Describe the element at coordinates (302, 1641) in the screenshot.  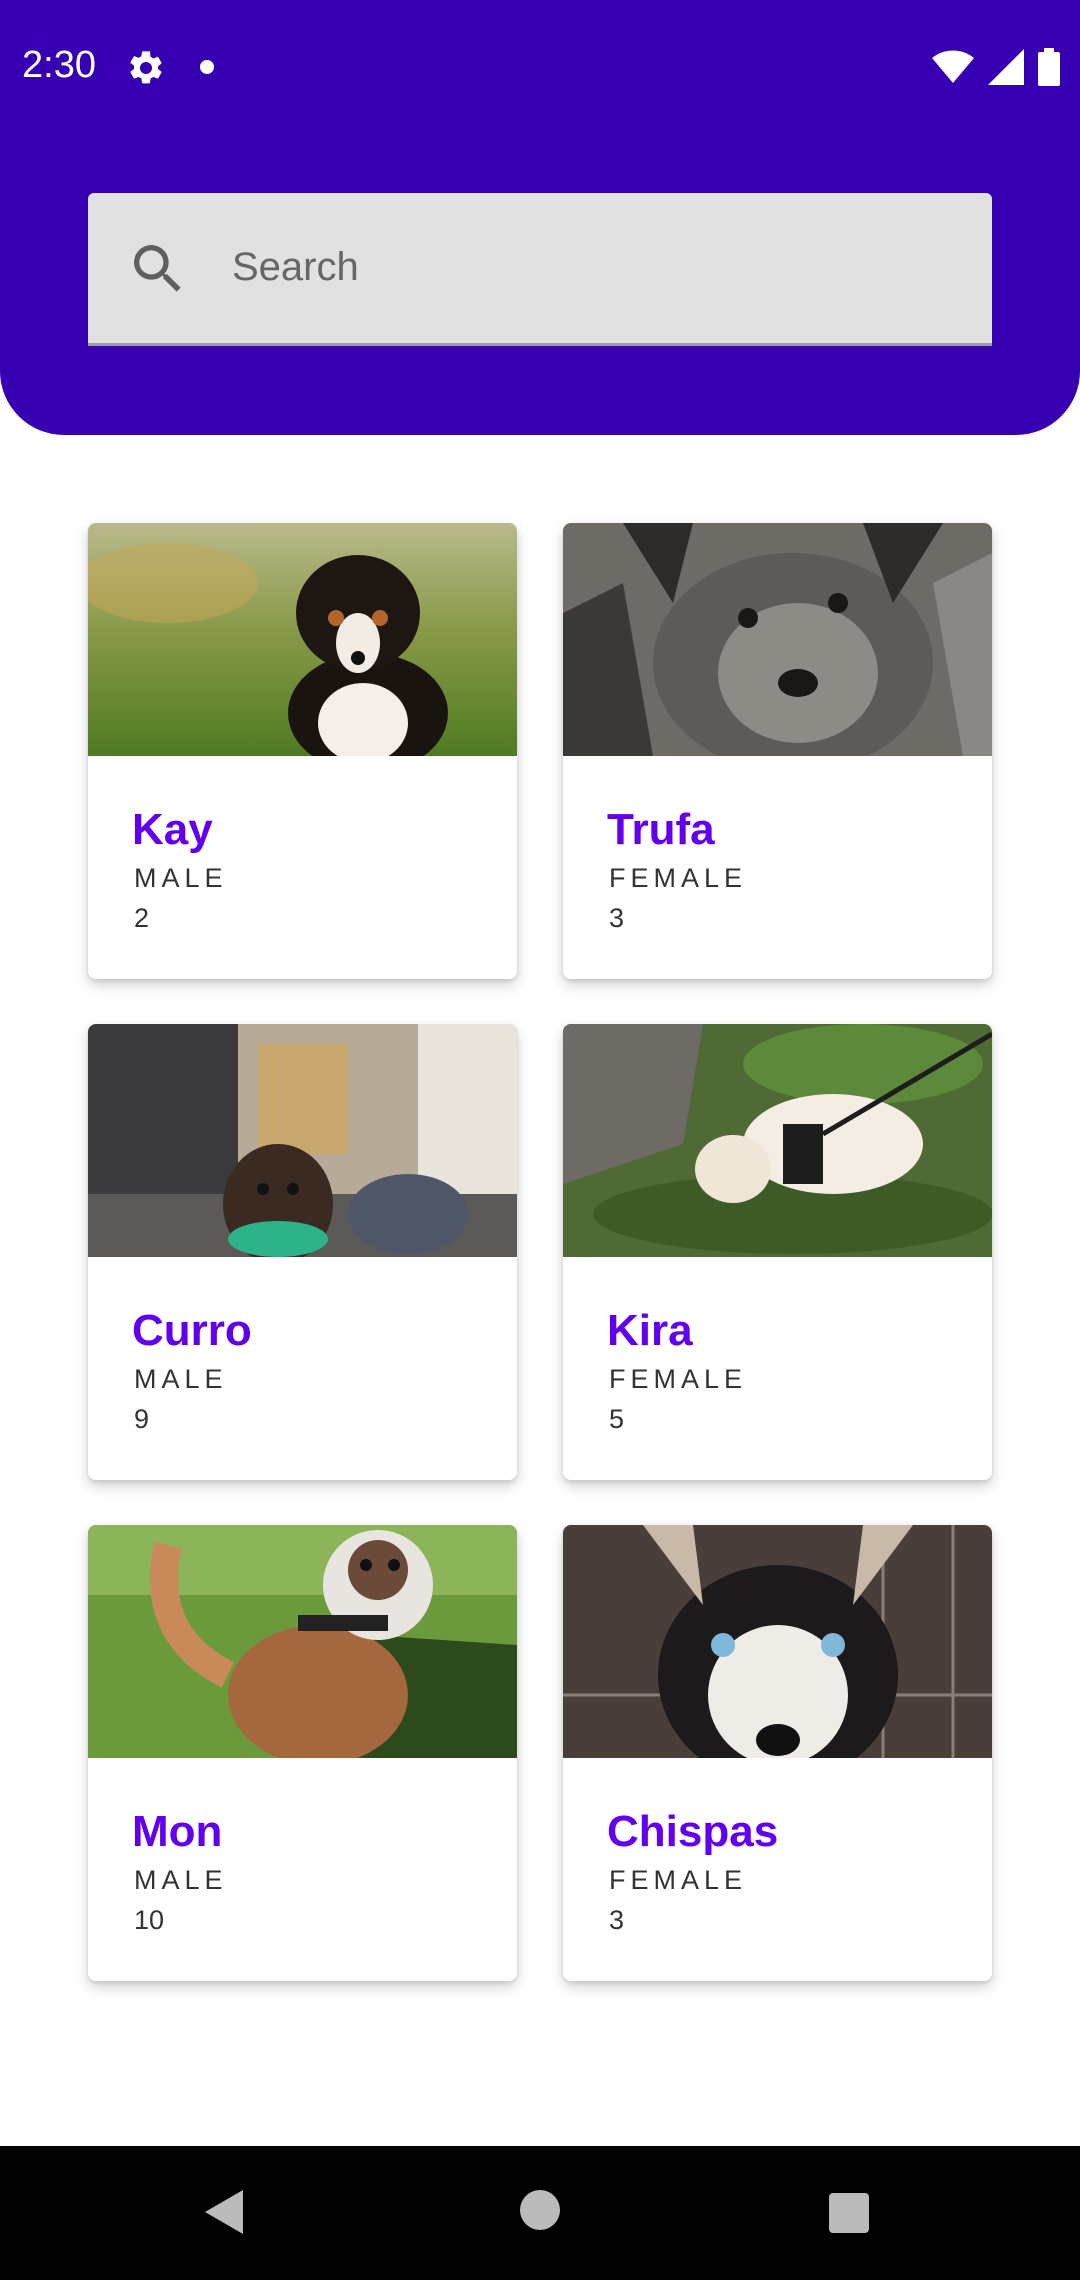
I see `husky-mix-yard-photo` at that location.